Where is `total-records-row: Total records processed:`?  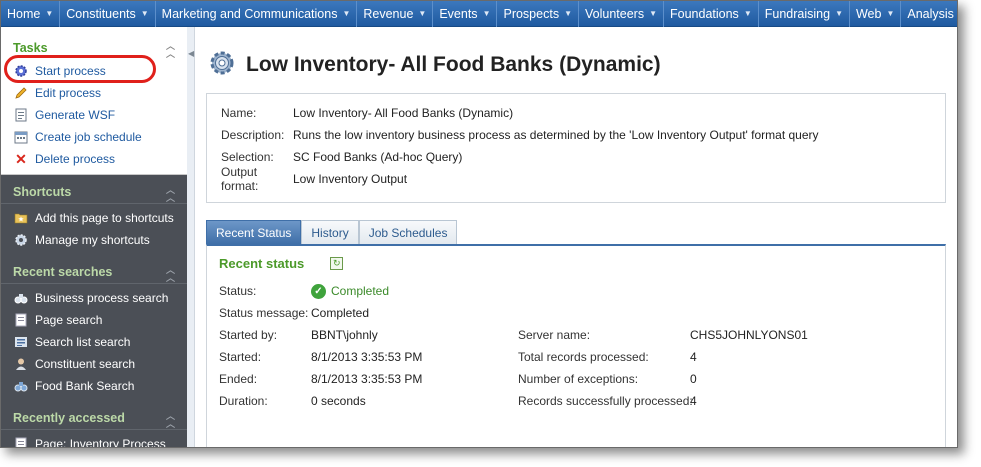 total-records-row: Total records processed: is located at coordinates (583, 357).